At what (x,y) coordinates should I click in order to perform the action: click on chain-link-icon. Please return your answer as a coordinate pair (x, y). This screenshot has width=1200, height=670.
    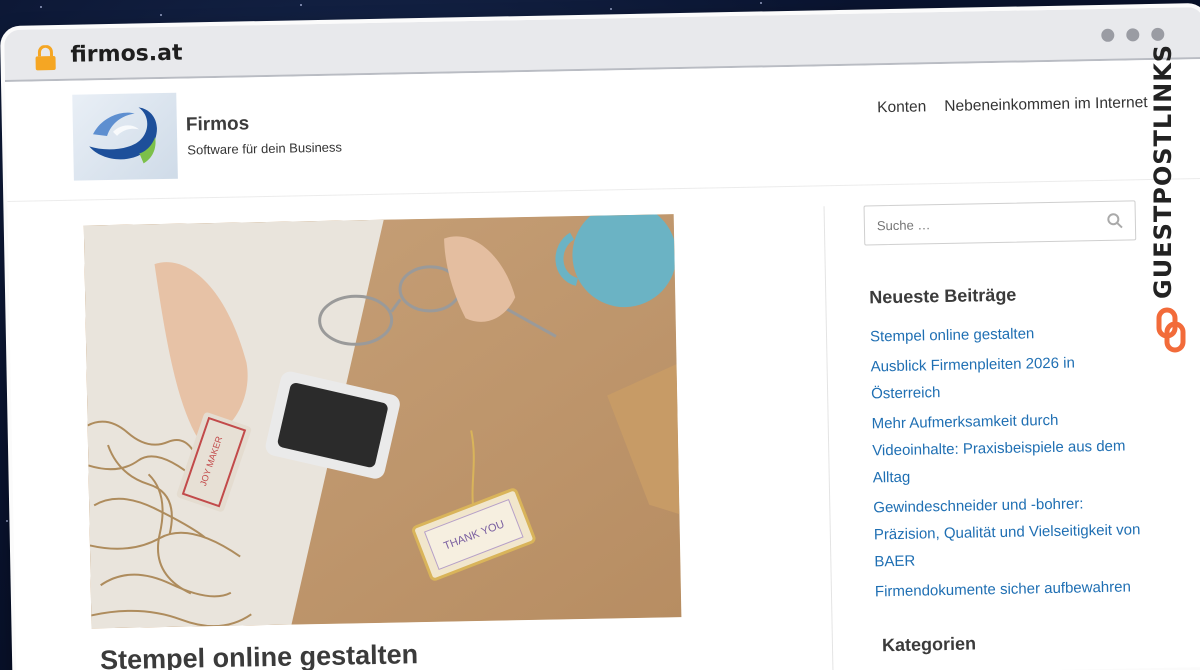
    Looking at the image, I should click on (1171, 330).